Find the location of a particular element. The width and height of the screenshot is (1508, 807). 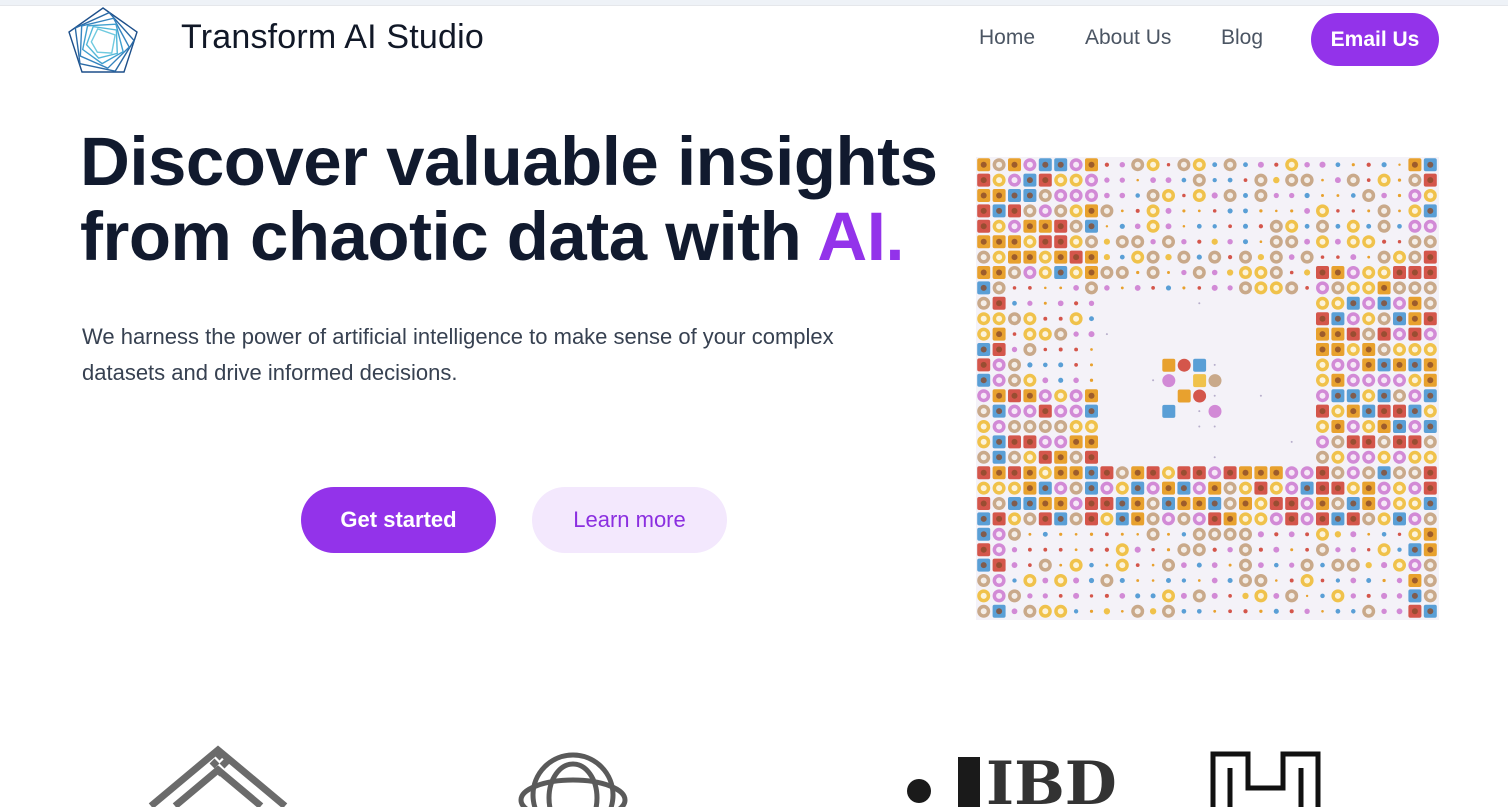

bracket-logo-icon is located at coordinates (1266, 773).